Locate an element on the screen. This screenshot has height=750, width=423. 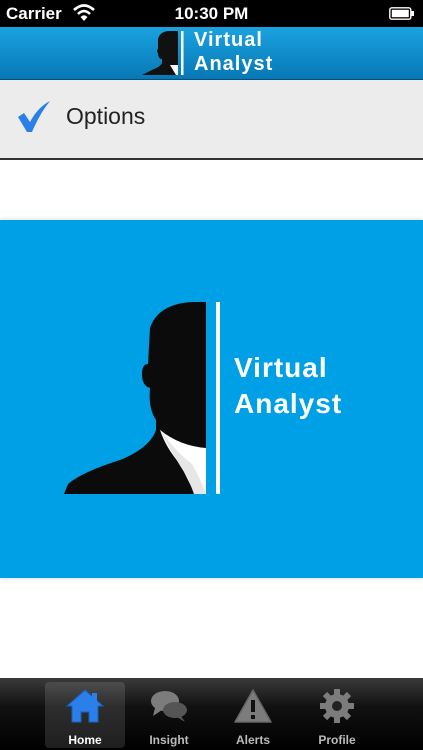
tab-profile: Profile is located at coordinates (337, 715).